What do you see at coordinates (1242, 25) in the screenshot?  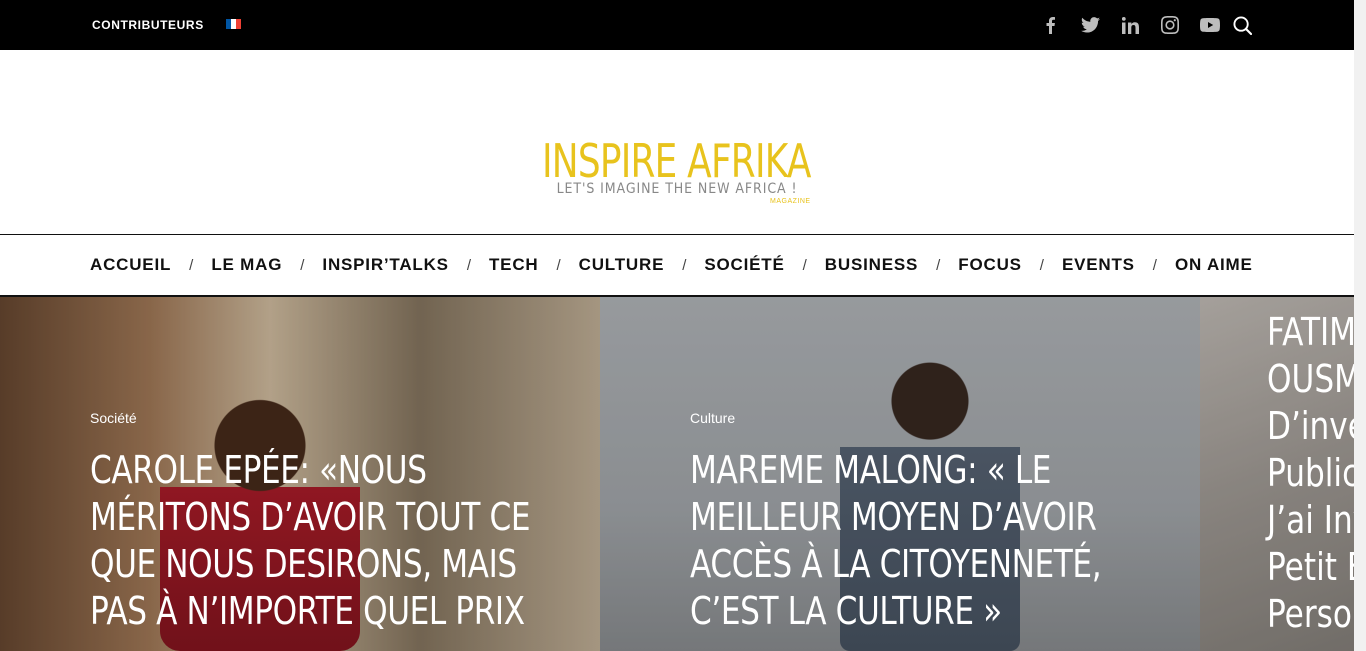 I see `search-icon` at bounding box center [1242, 25].